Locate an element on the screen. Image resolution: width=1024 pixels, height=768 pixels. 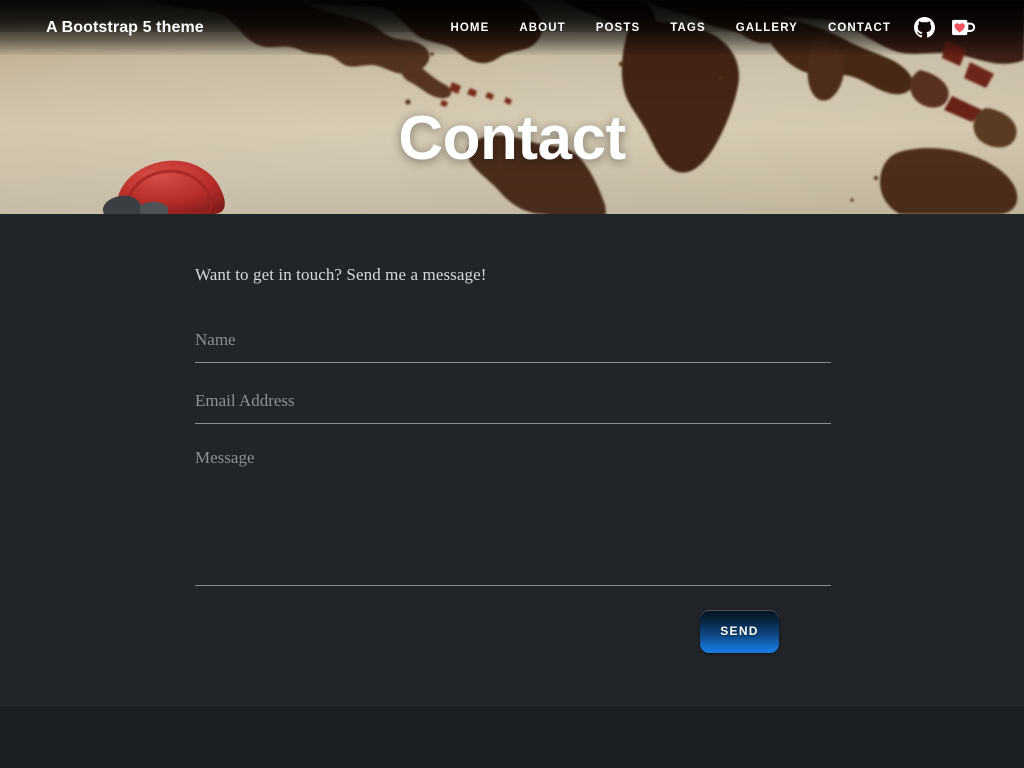
email-input is located at coordinates (513, 404).